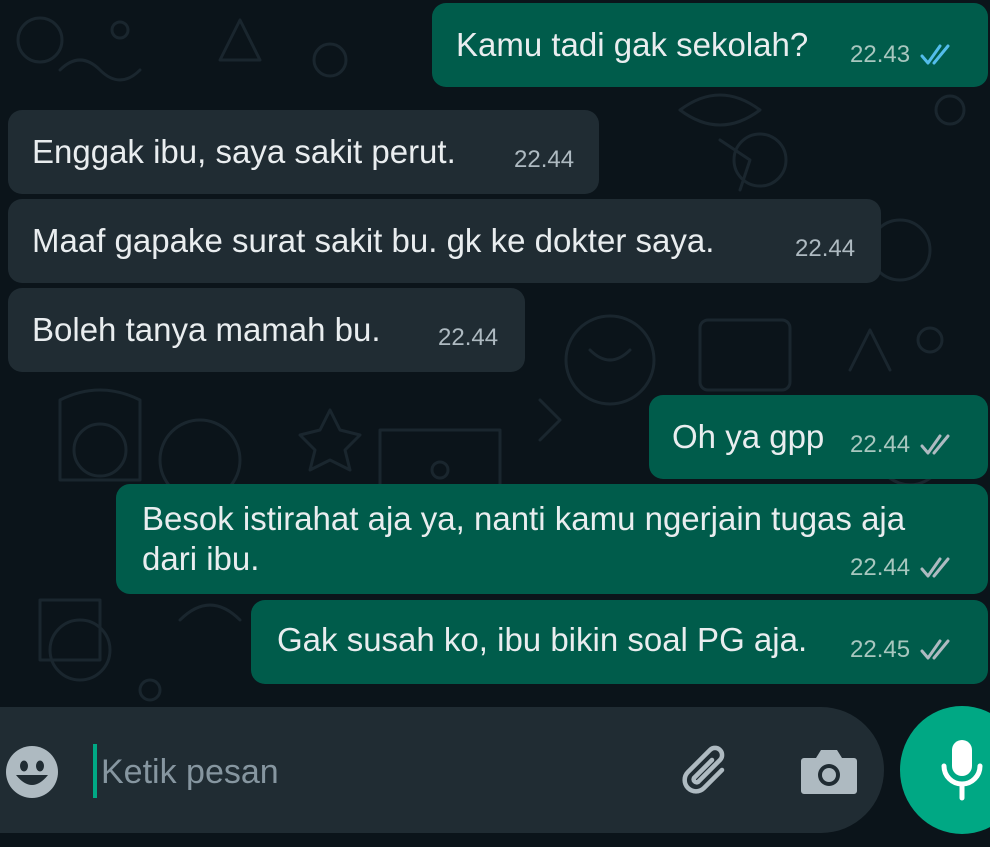  I want to click on message-text: Enggak ibu, saya sakit perut., so click(244, 151).